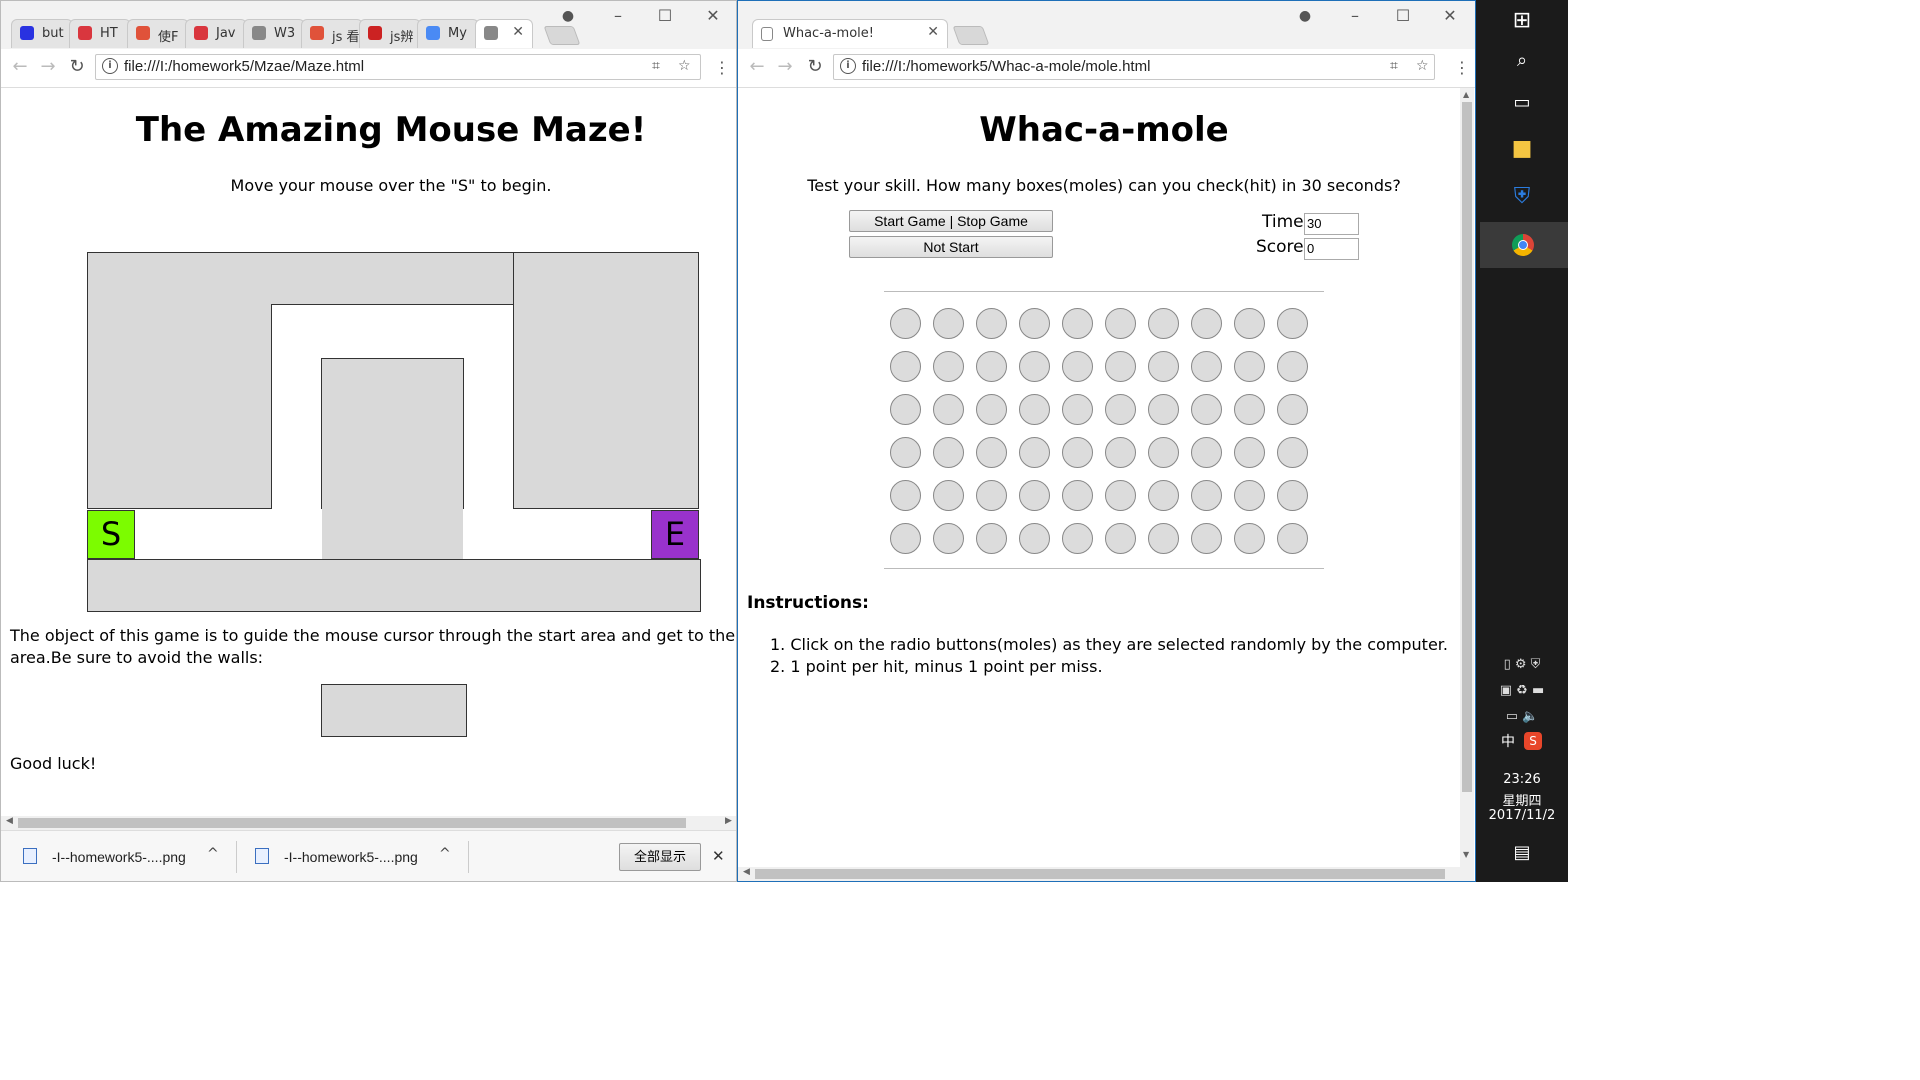 This screenshot has height=1080, width=1920. What do you see at coordinates (1533, 741) in the screenshot?
I see `sogou-icon: S` at bounding box center [1533, 741].